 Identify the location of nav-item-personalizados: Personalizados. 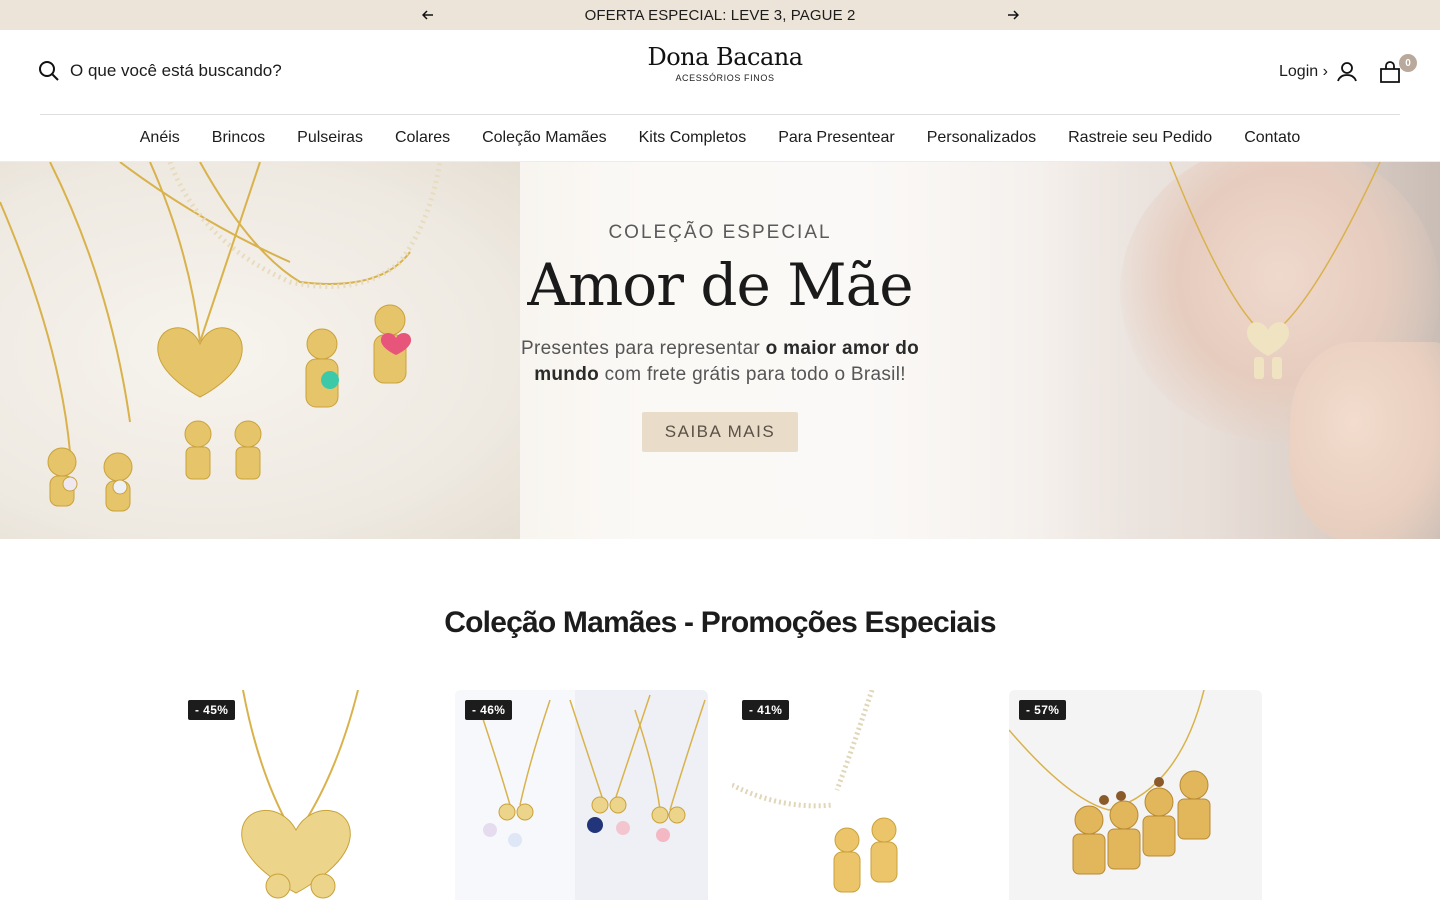
(981, 138).